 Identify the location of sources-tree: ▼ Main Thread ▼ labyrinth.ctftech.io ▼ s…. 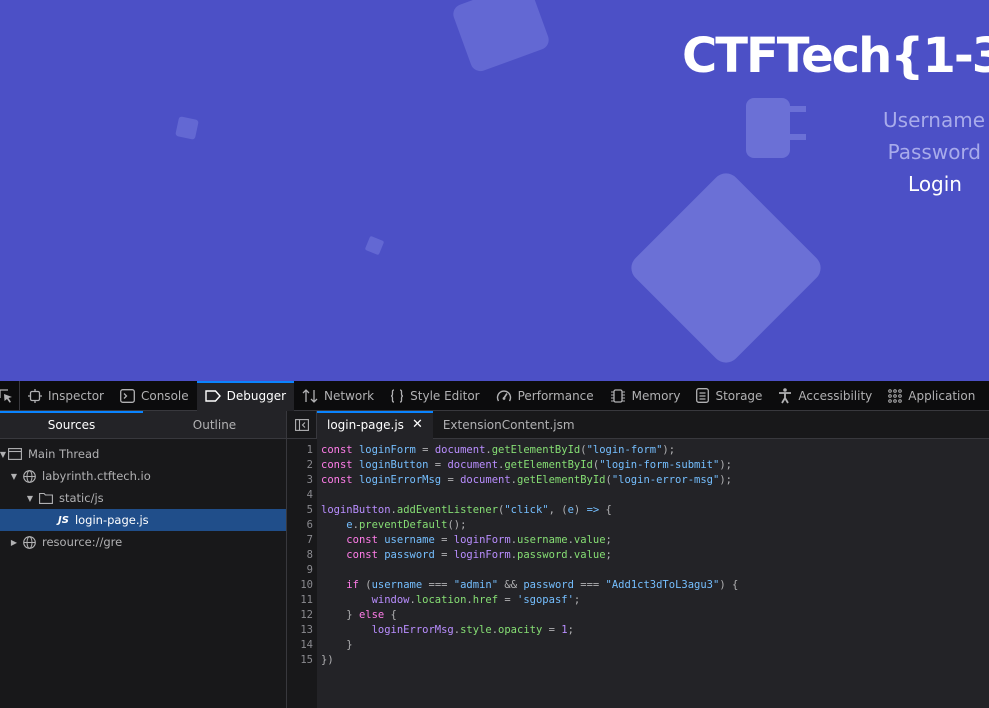
(143, 496).